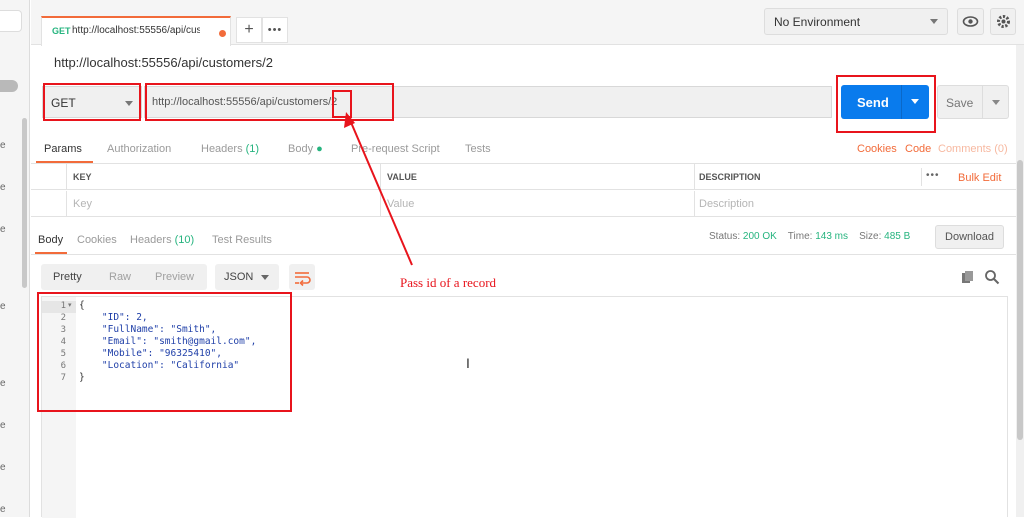 The image size is (1024, 518). Describe the element at coordinates (448, 282) in the screenshot. I see `annotation-text: Pass id of a record` at that location.